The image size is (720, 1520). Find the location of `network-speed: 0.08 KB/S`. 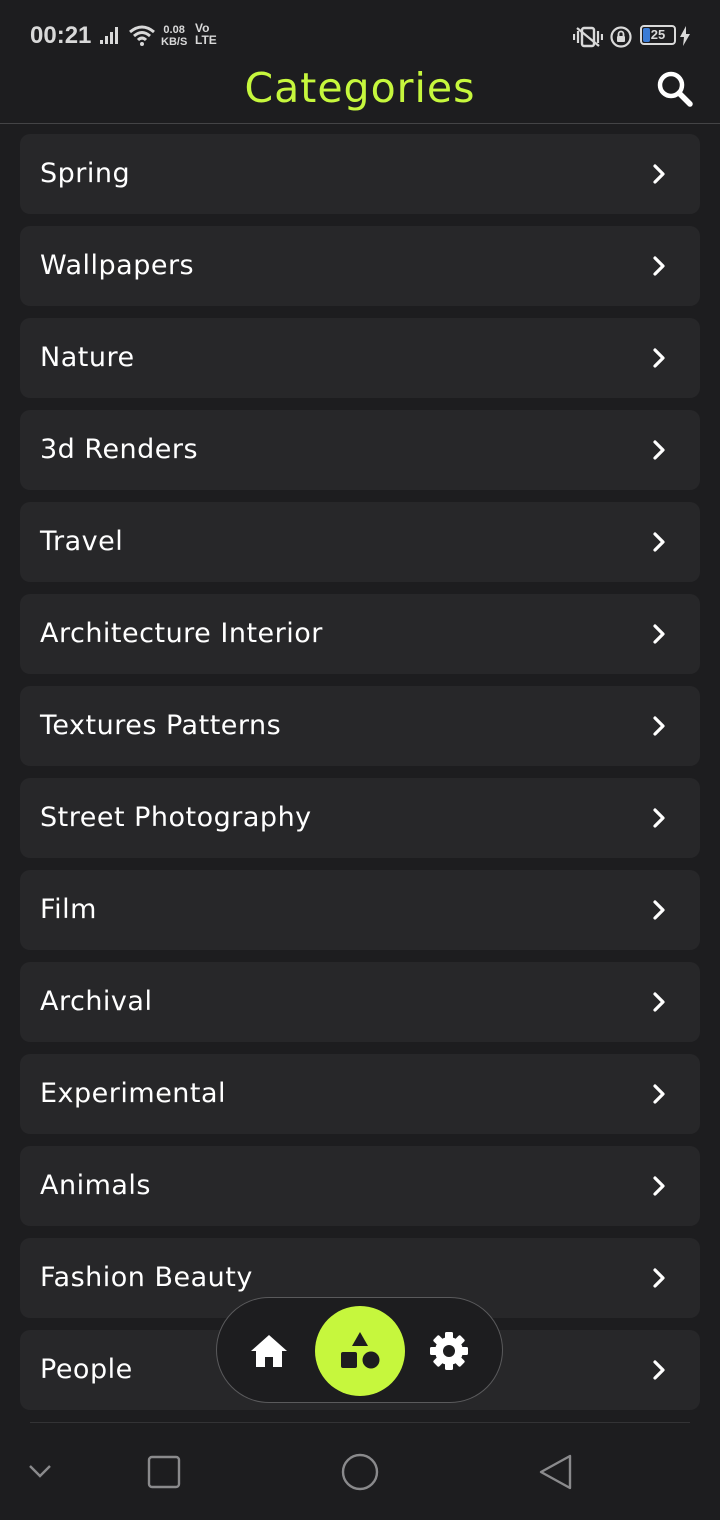

network-speed: 0.08 KB/S is located at coordinates (174, 36).